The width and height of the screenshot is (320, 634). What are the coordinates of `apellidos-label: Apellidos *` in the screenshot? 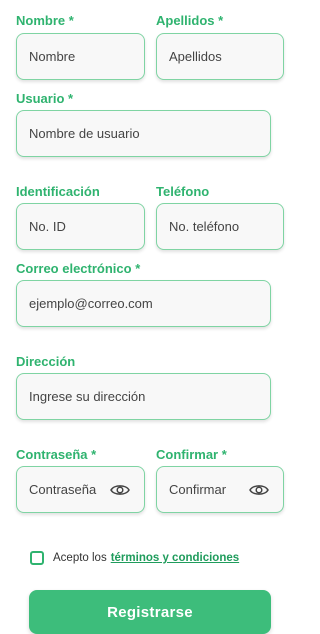 It's located at (190, 20).